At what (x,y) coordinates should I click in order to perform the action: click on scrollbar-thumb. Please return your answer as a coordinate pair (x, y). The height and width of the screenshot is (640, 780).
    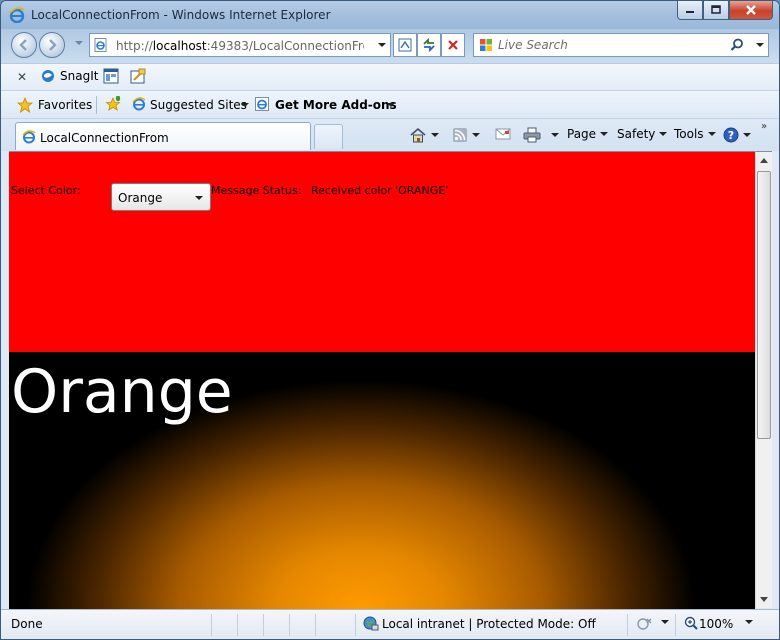
    Looking at the image, I should click on (764, 305).